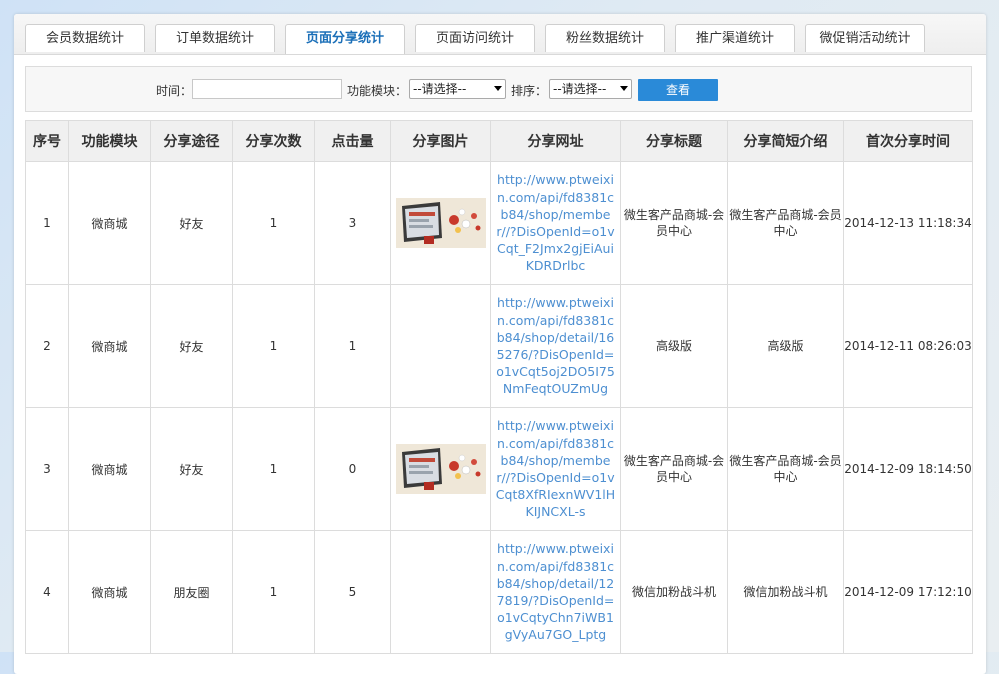 The image size is (999, 674). Describe the element at coordinates (908, 469) in the screenshot. I see `cell-time: 2014-12-09 18:14:50` at that location.